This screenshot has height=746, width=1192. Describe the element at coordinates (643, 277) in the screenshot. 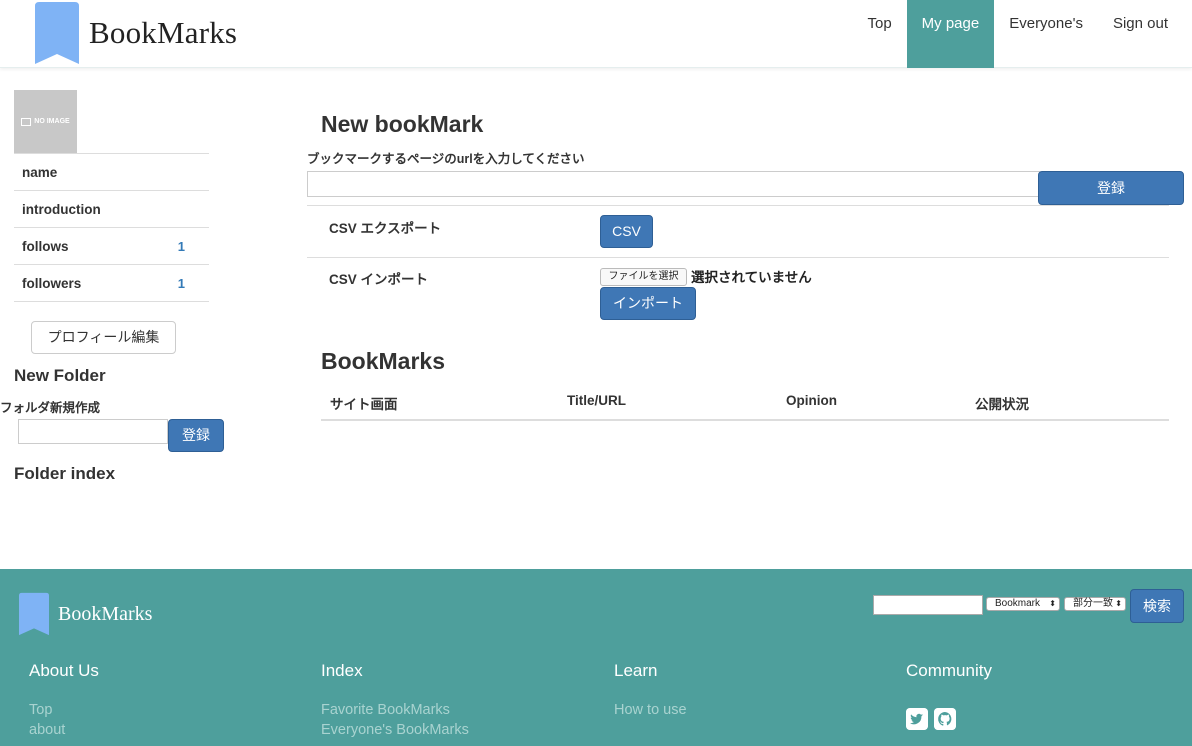

I see `file-choose-button: ファイルを選択` at that location.